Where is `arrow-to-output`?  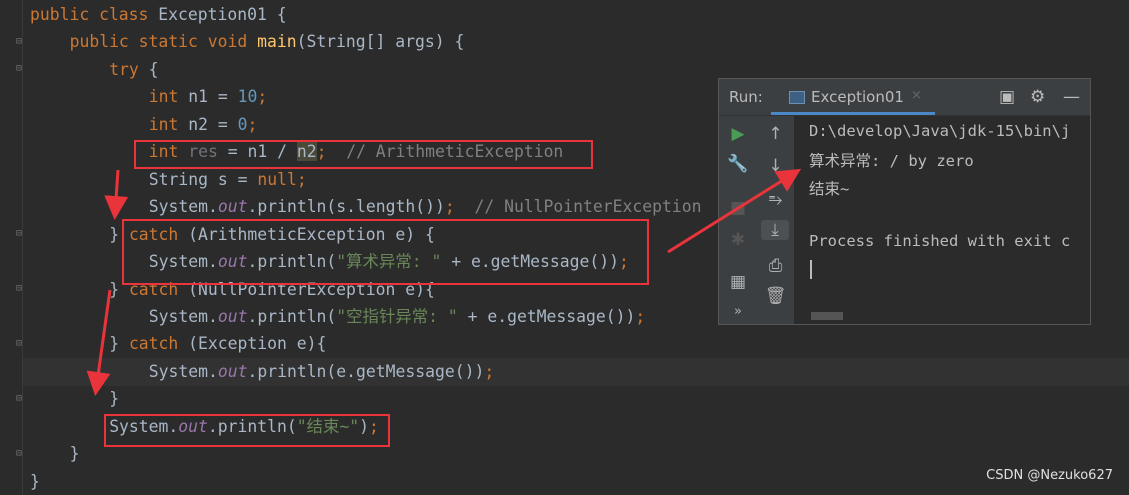 arrow-to-output is located at coordinates (734, 211).